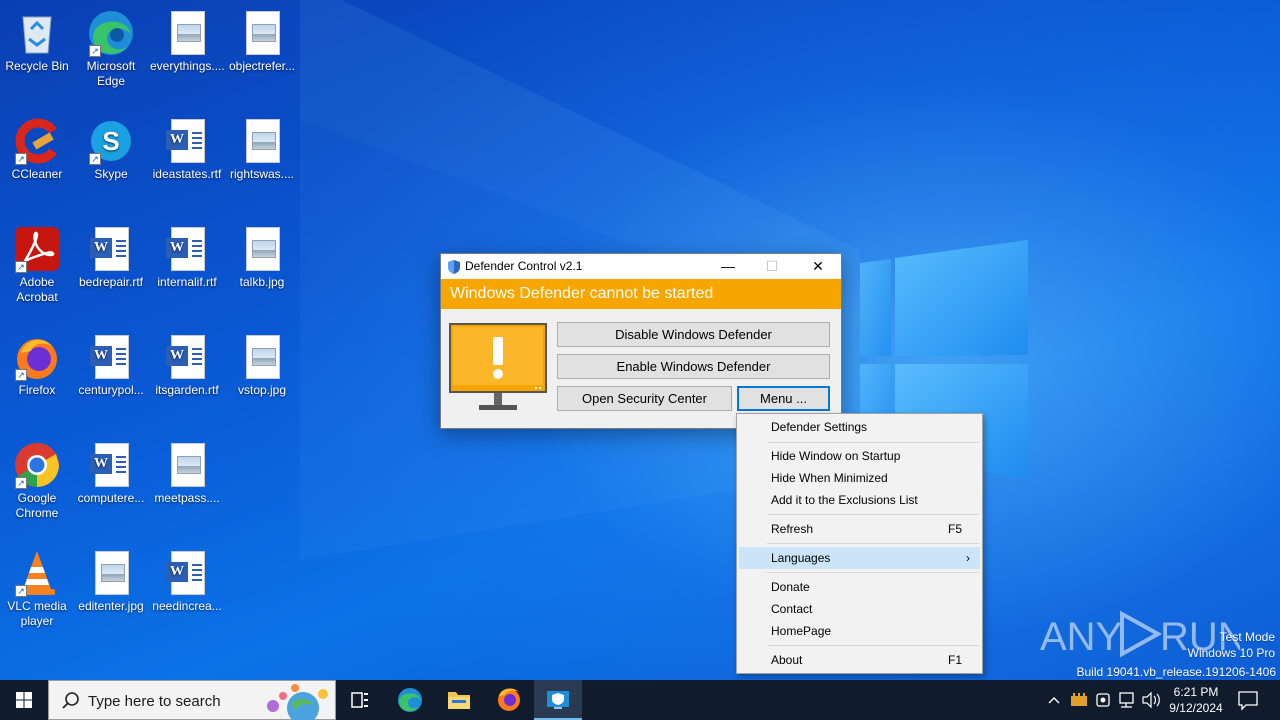 This screenshot has width=1280, height=720. I want to click on minimize-button: —, so click(728, 266).